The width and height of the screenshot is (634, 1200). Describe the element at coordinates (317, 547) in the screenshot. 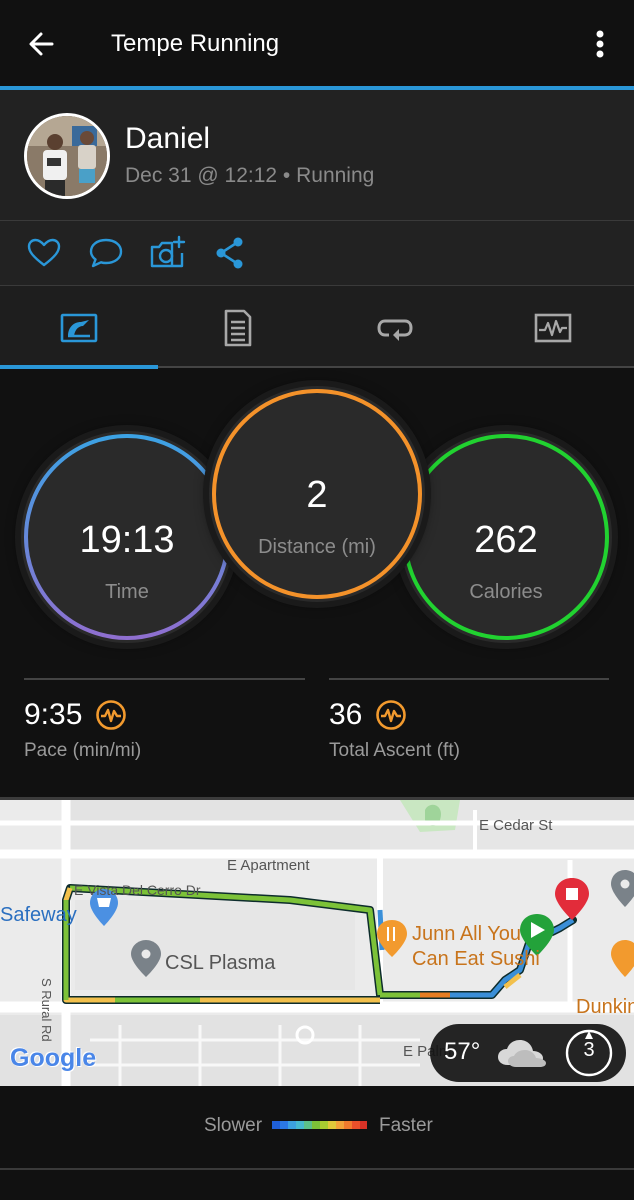

I see `distance-label: Distance (mi)` at that location.